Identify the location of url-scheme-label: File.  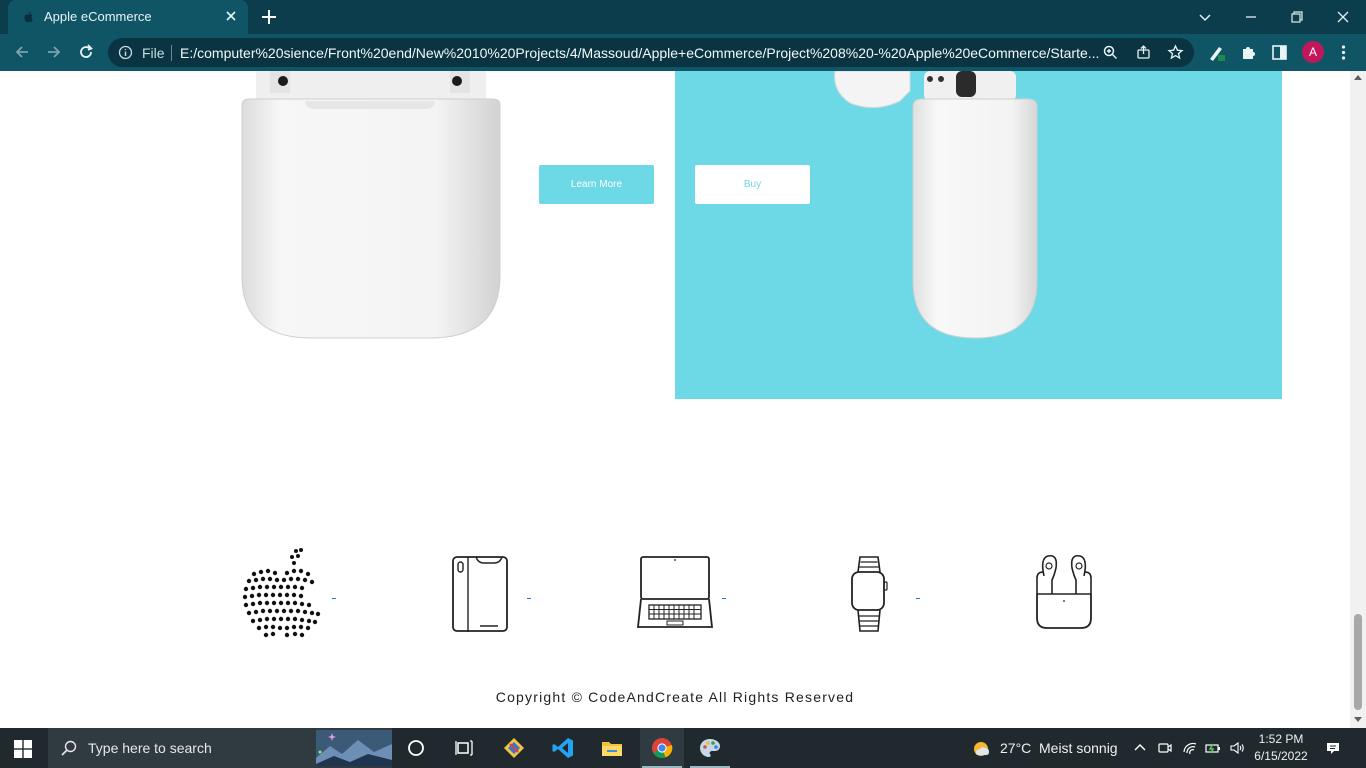
(153, 53).